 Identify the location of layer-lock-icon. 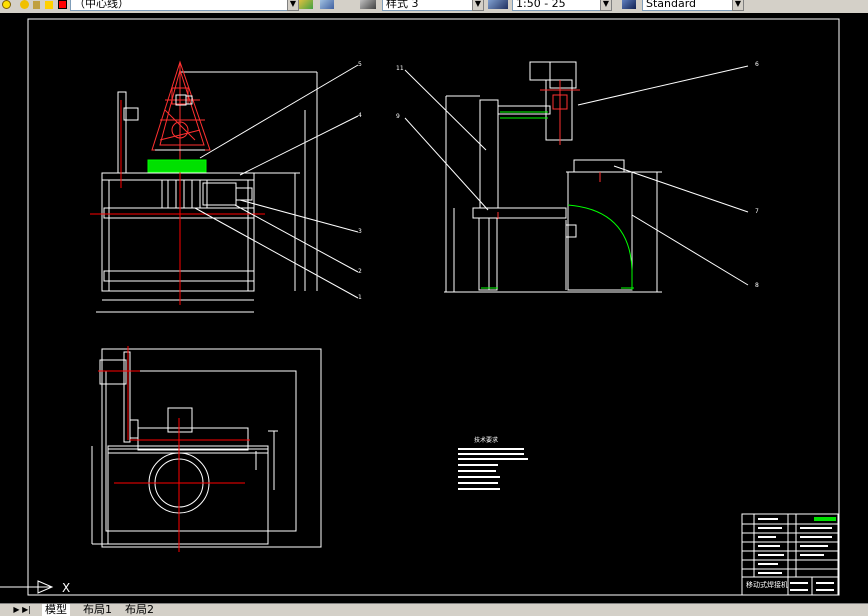
(36, 5).